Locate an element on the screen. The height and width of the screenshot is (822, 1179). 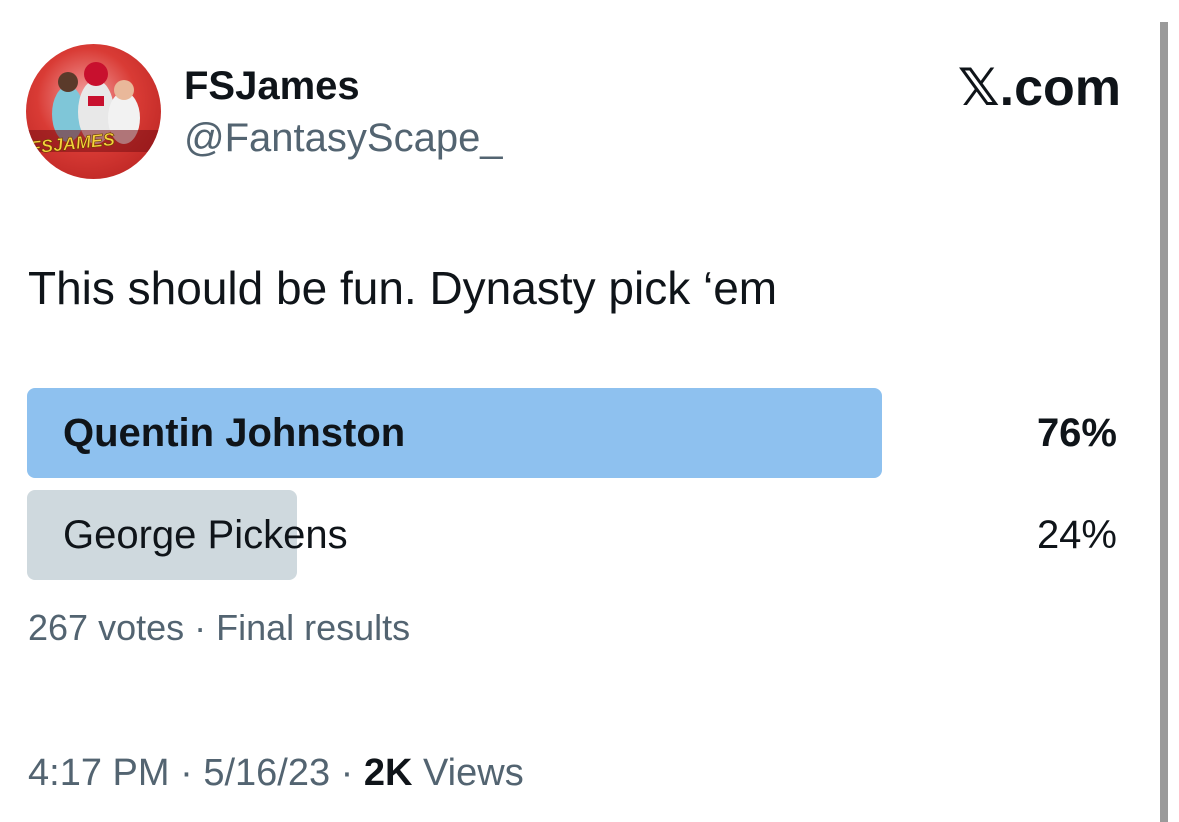
tweet-meta: 4:17 PM · 5/16/23 · 2K Views is located at coordinates (276, 773).